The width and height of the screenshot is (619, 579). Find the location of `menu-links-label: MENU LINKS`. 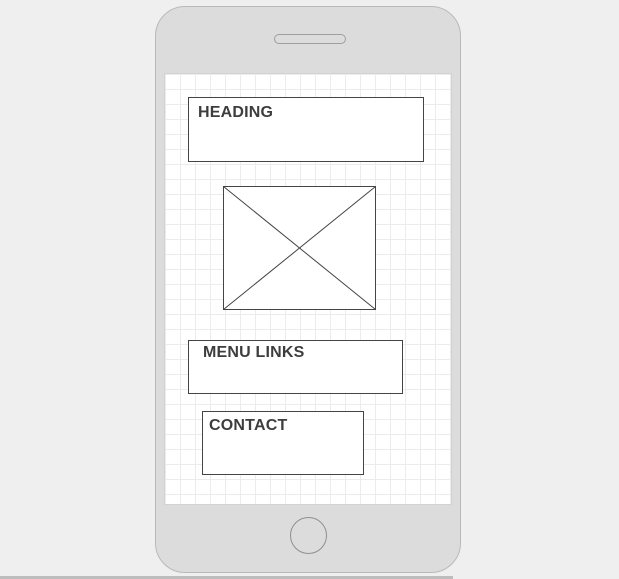

menu-links-label: MENU LINKS is located at coordinates (254, 352).